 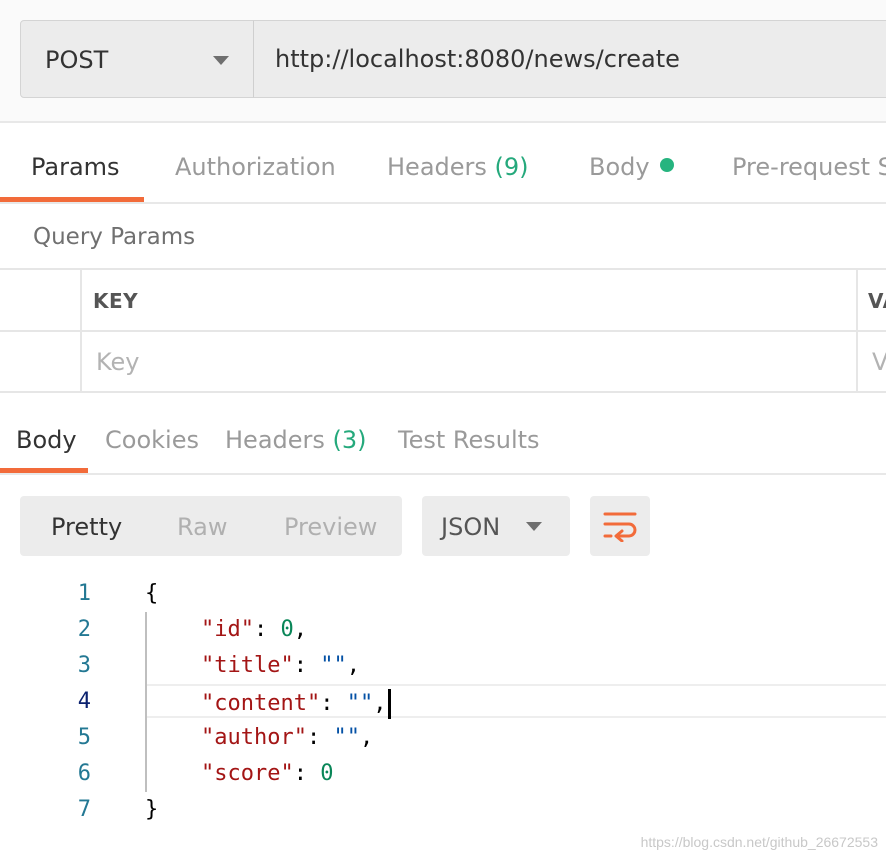 I want to click on json-key: "id", so click(x=227, y=629).